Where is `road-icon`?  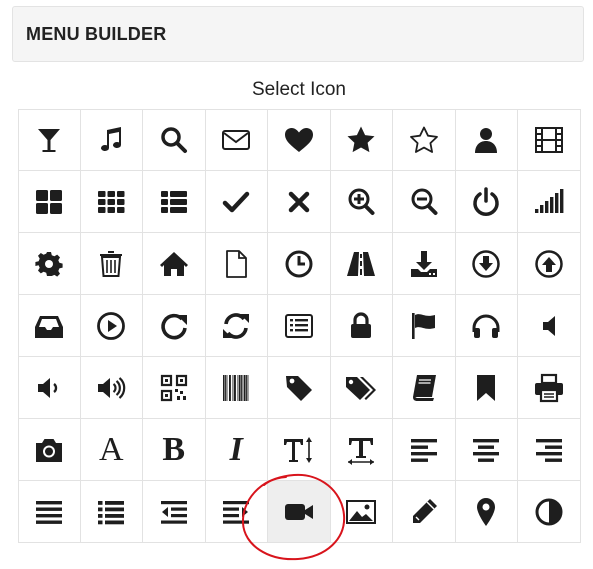
road-icon is located at coordinates (361, 264).